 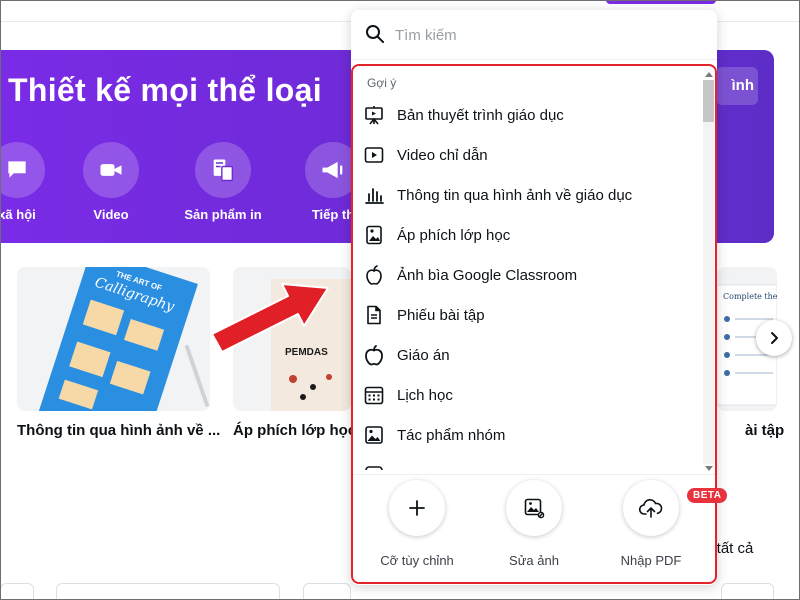 I want to click on suggestion-item: Lịch học, so click(x=529, y=395).